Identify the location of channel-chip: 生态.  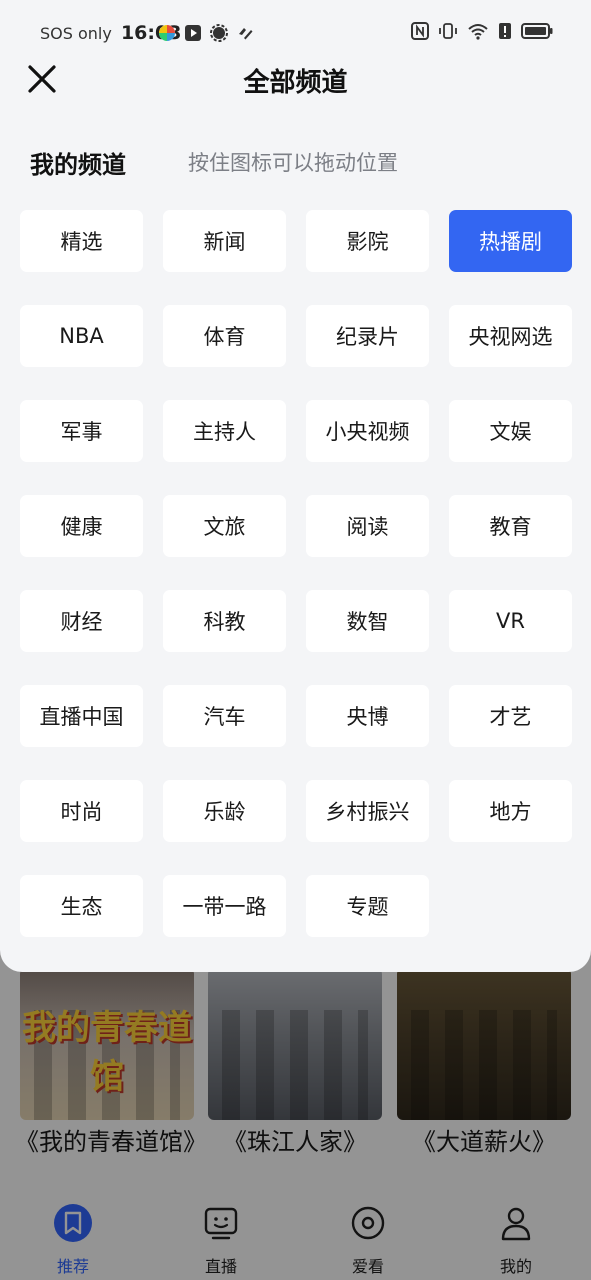
(81, 906).